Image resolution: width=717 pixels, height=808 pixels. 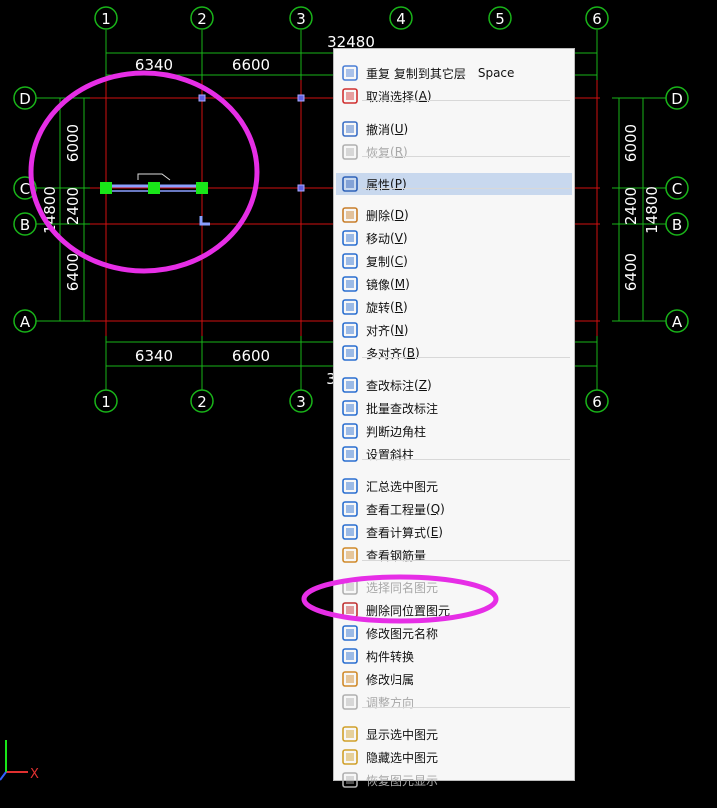 What do you see at coordinates (408, 610) in the screenshot?
I see `menu-item-label: 删除同位置图元` at bounding box center [408, 610].